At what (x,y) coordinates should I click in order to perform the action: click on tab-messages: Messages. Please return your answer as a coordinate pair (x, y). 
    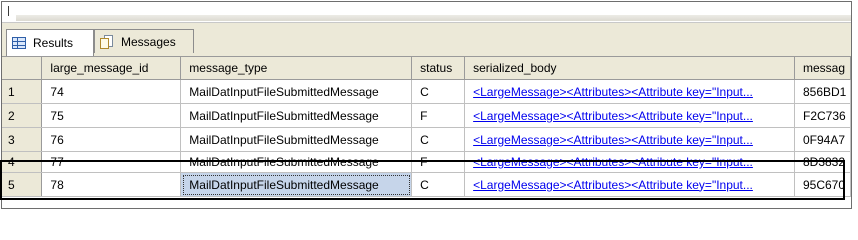
    Looking at the image, I should click on (144, 41).